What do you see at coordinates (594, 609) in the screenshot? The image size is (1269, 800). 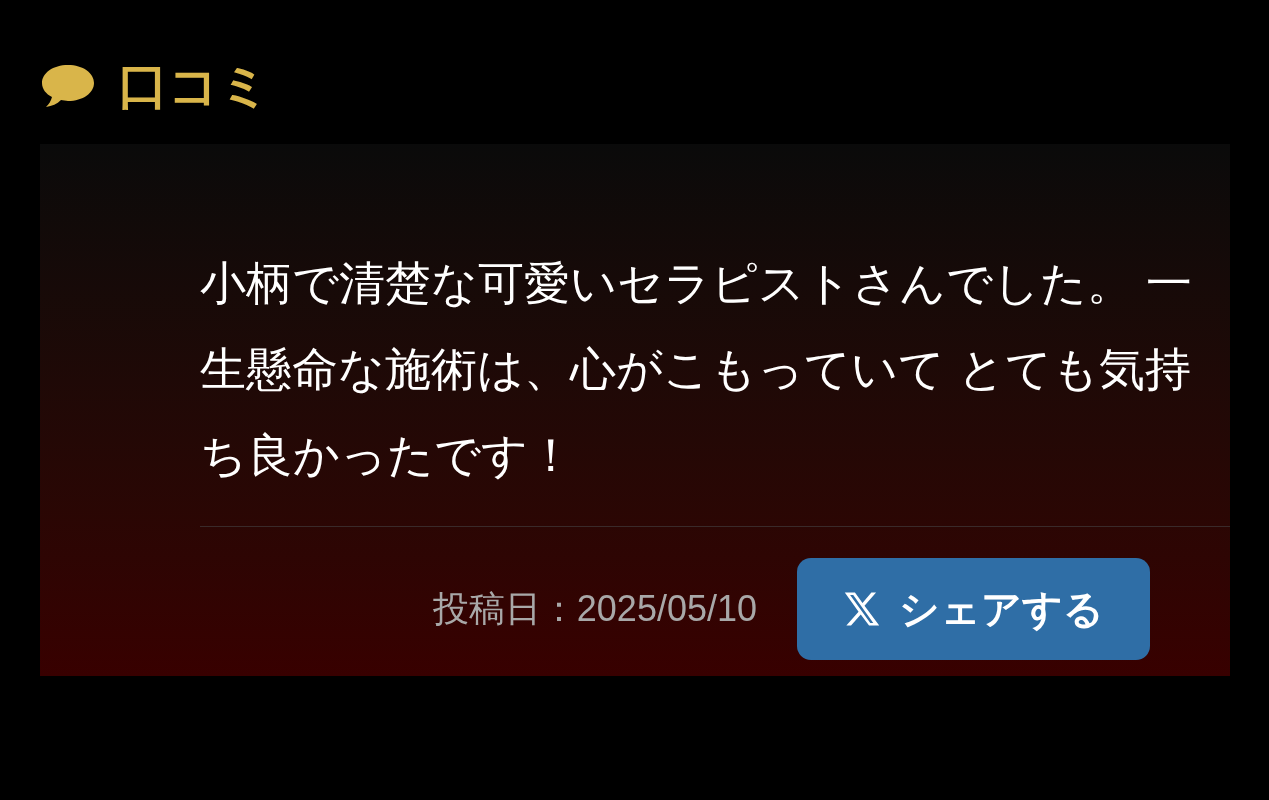 I see `post-date: 投稿日：2025/05/10` at bounding box center [594, 609].